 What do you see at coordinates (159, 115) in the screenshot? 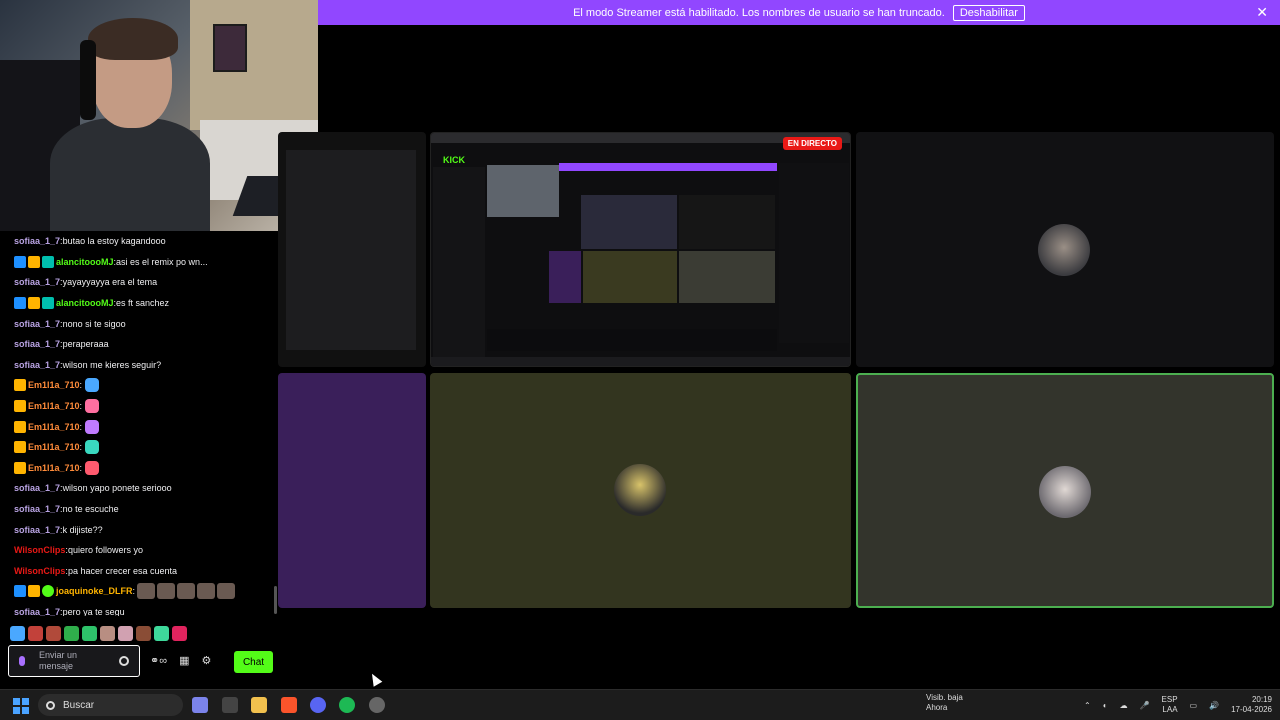
I see `webcam-feed` at bounding box center [159, 115].